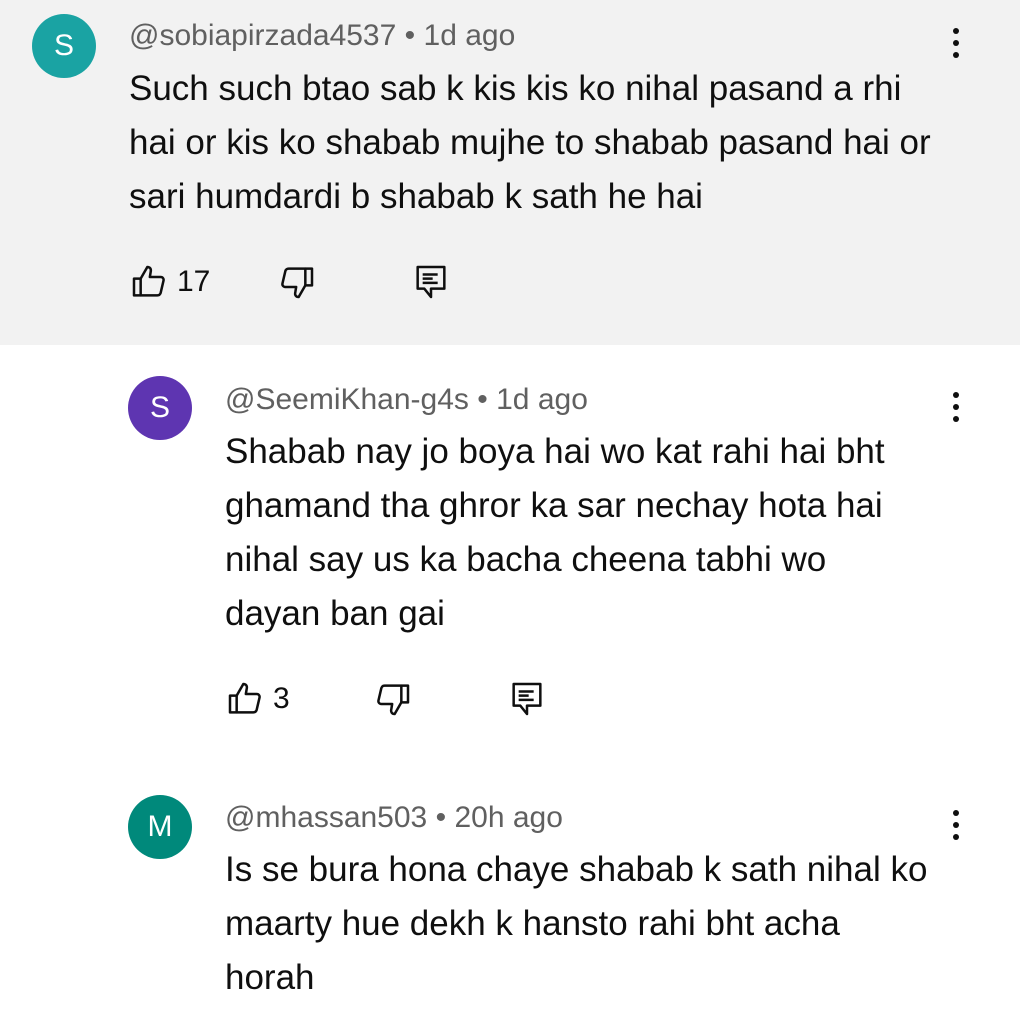 The height and width of the screenshot is (1024, 1020). What do you see at coordinates (262, 35) in the screenshot?
I see `author-handle: @sobiapirzada4537` at bounding box center [262, 35].